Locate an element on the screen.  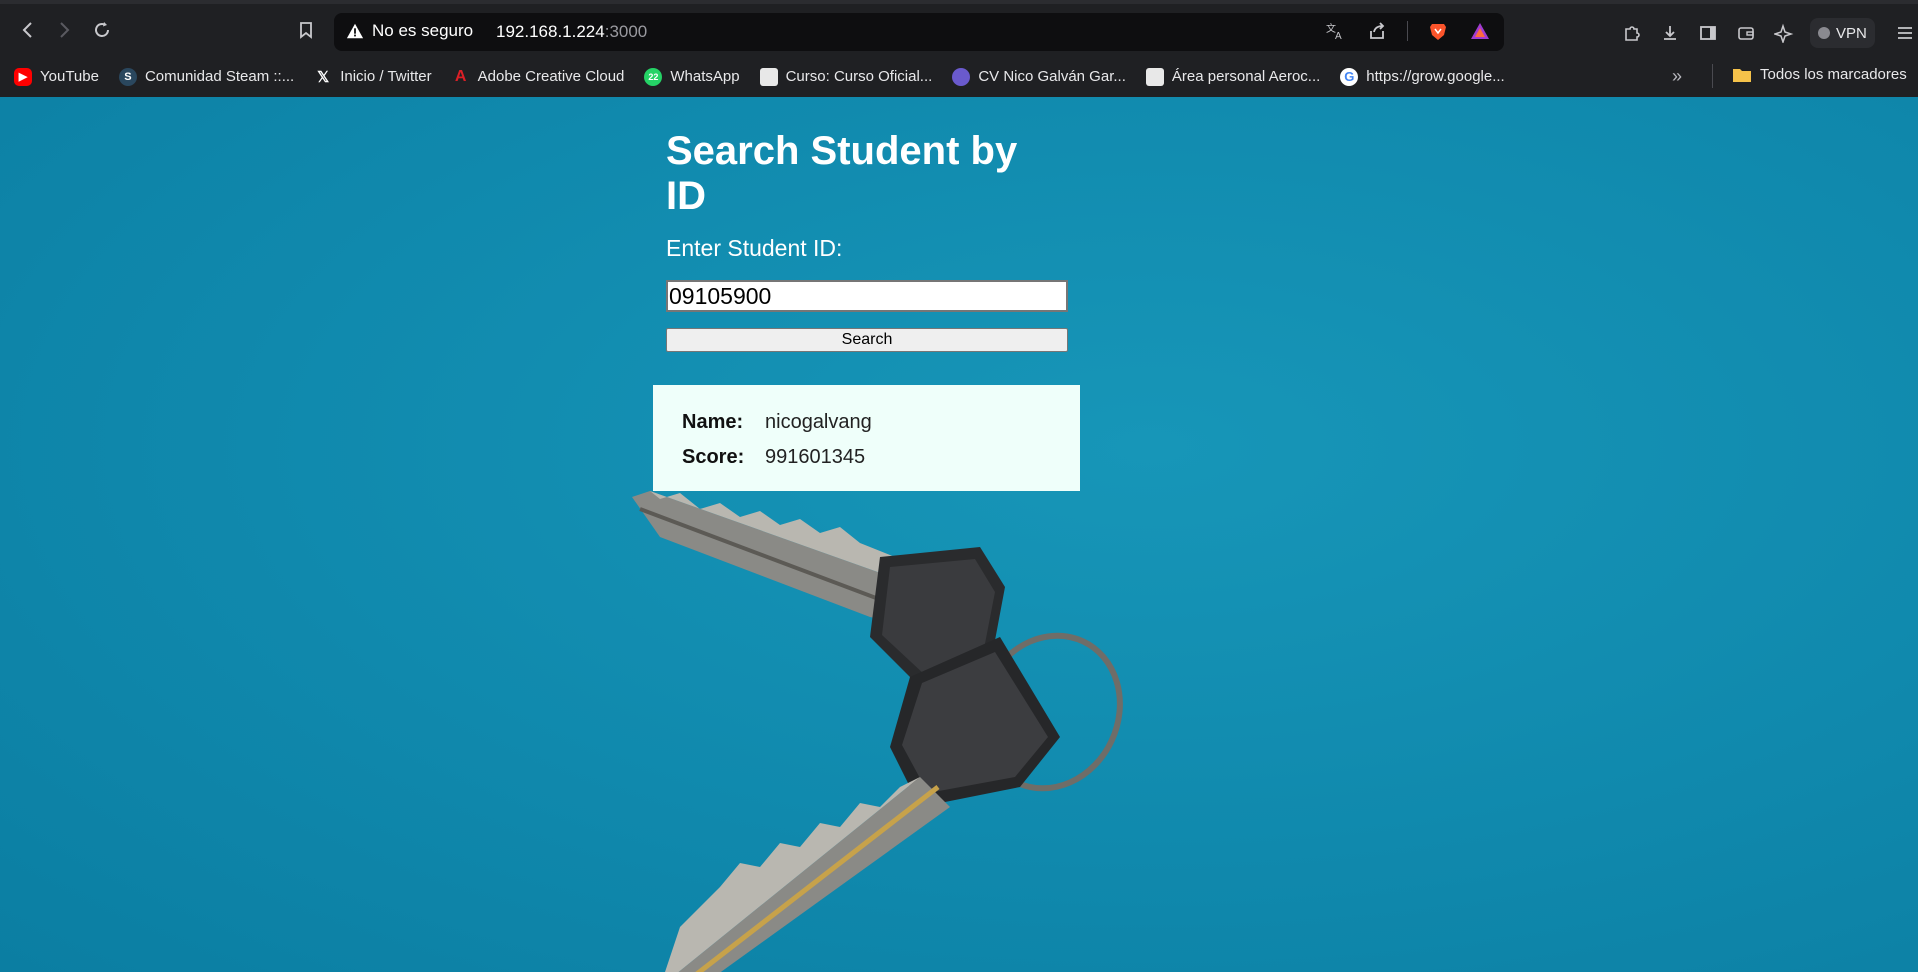
score-label: Score: is located at coordinates (713, 457).